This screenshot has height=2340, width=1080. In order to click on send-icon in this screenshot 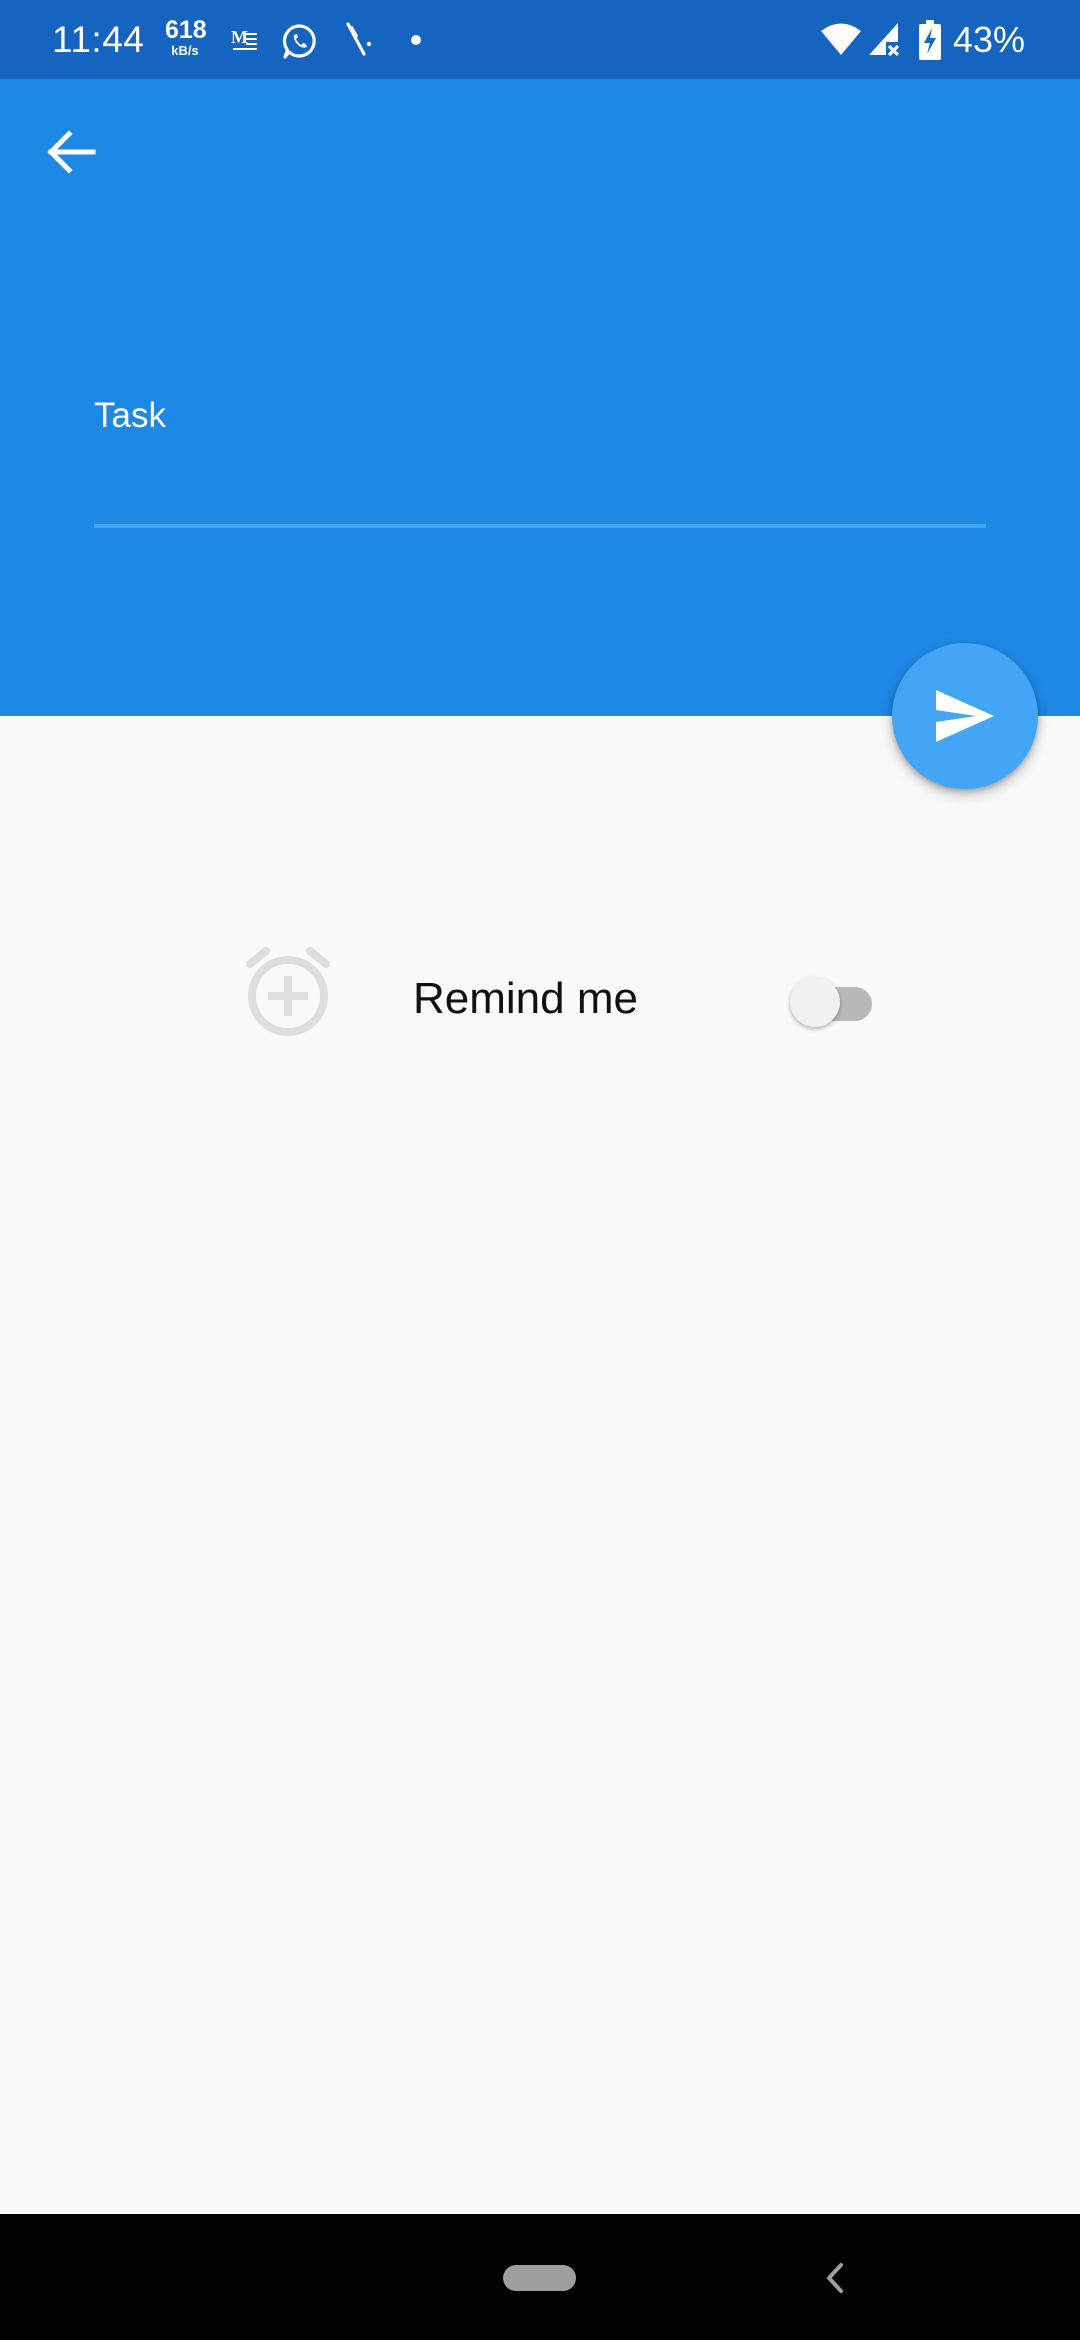, I will do `click(965, 716)`.